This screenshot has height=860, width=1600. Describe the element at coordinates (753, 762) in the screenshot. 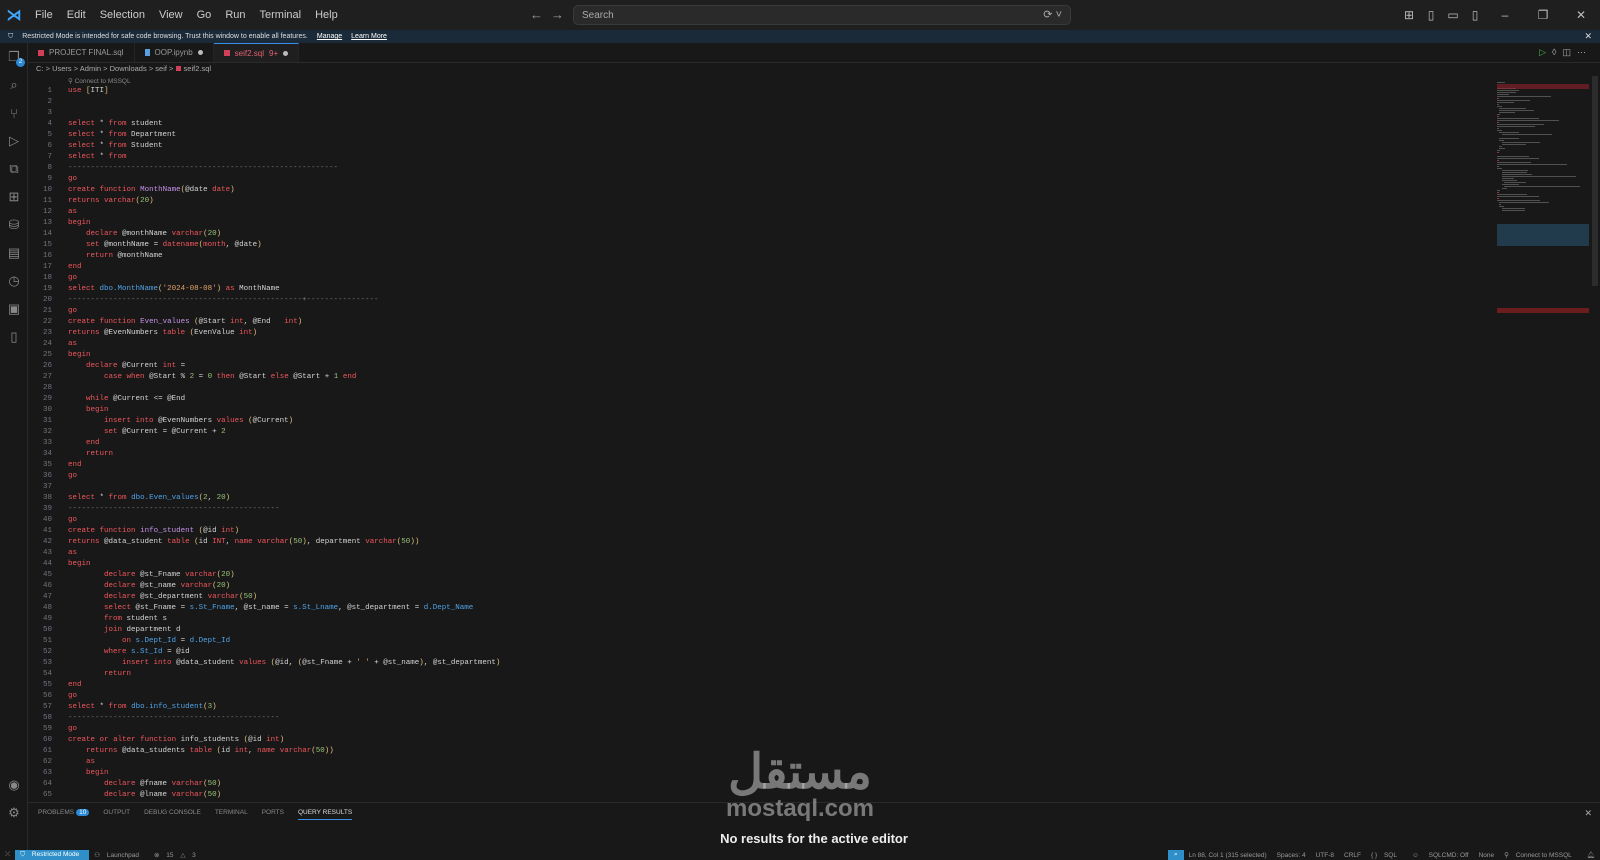

I see `code-line: 62 as` at that location.